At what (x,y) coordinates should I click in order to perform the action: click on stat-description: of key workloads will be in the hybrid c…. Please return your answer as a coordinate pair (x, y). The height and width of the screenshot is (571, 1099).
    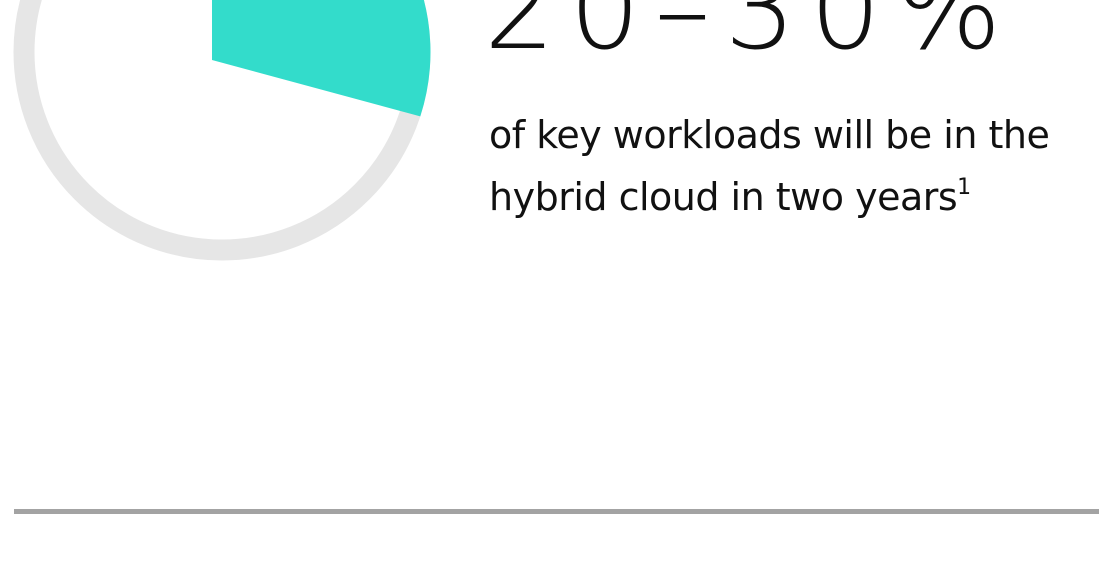
    Looking at the image, I should click on (794, 166).